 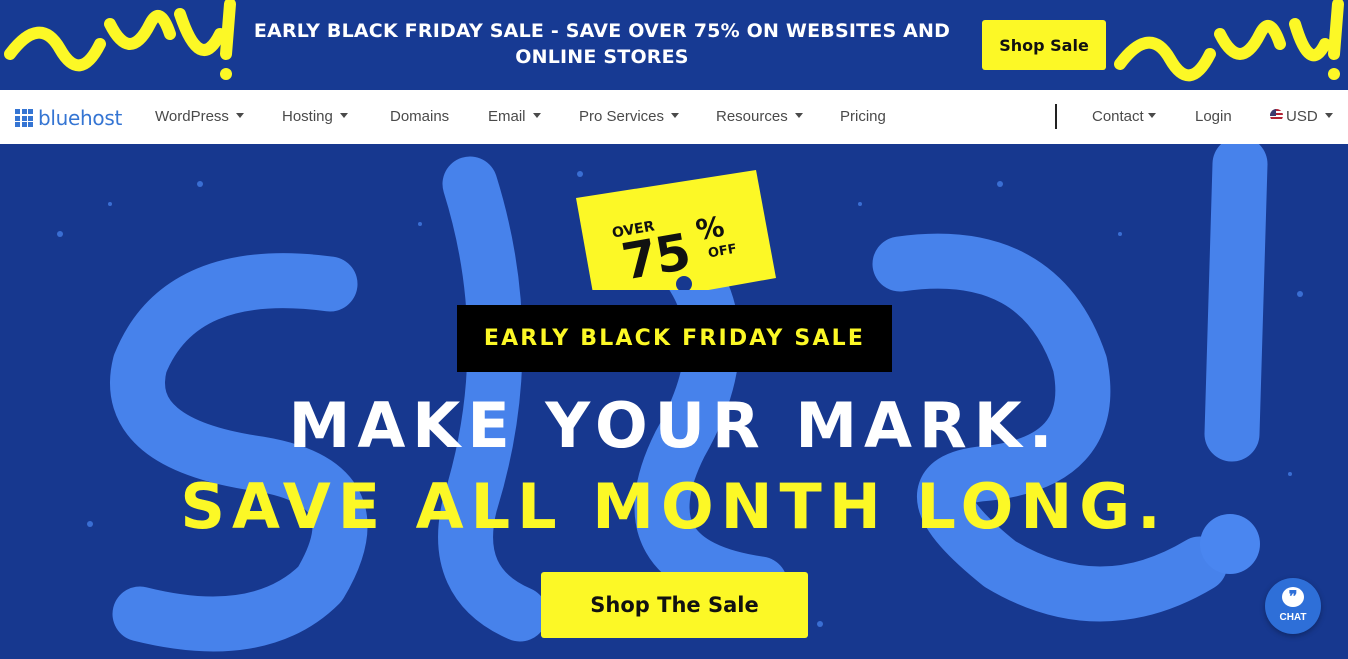 I want to click on ticket-percent: %, so click(x=710, y=228).